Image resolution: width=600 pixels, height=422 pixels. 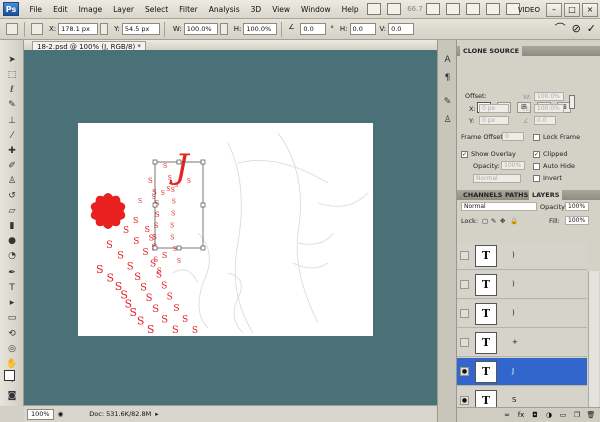 I want to click on crop-tool-icon: ⊥, so click(x=12, y=121).